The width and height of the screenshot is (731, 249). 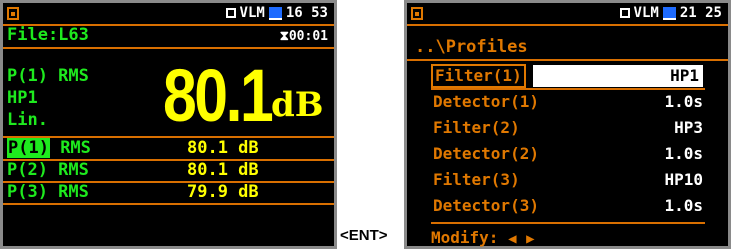 I want to click on result-name: P(3) RMS, so click(x=48, y=192).